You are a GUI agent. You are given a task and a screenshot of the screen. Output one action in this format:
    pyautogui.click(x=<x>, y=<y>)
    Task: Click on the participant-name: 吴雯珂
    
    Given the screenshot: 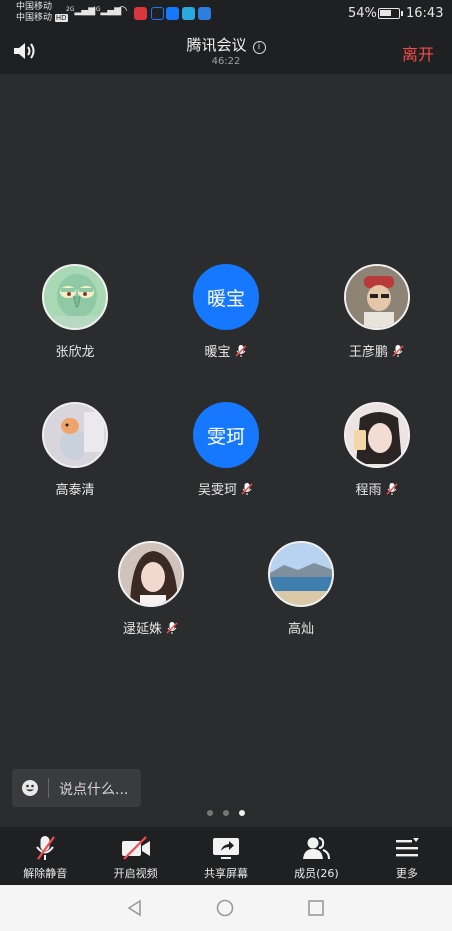 What is the action you would take?
    pyautogui.click(x=226, y=488)
    